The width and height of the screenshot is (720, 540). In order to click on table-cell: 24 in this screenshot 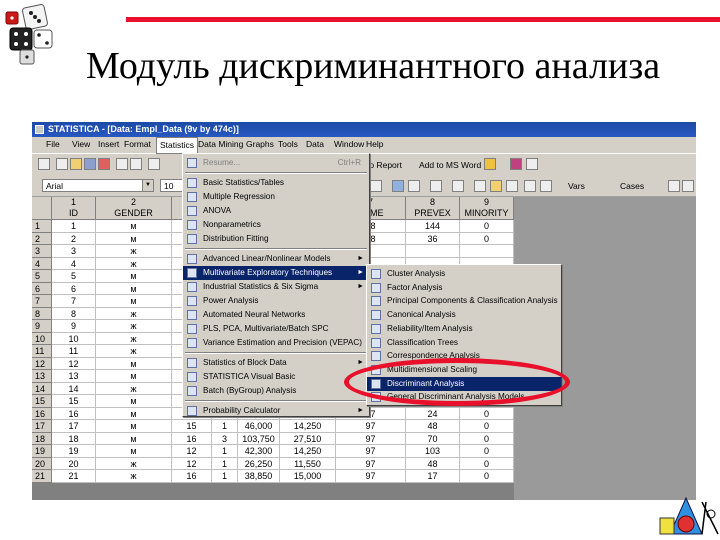, I will do `click(433, 413)`.